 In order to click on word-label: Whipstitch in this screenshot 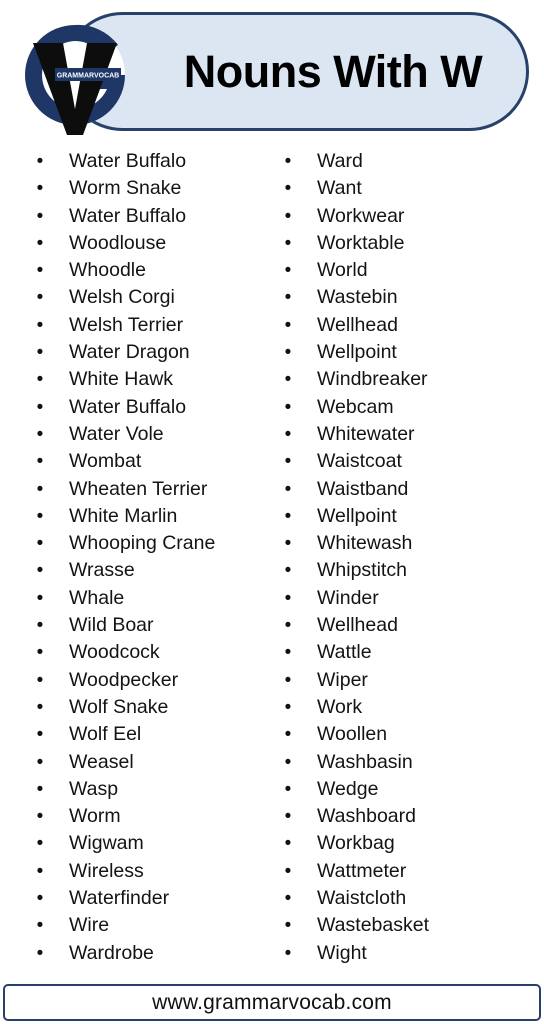, I will do `click(362, 570)`.